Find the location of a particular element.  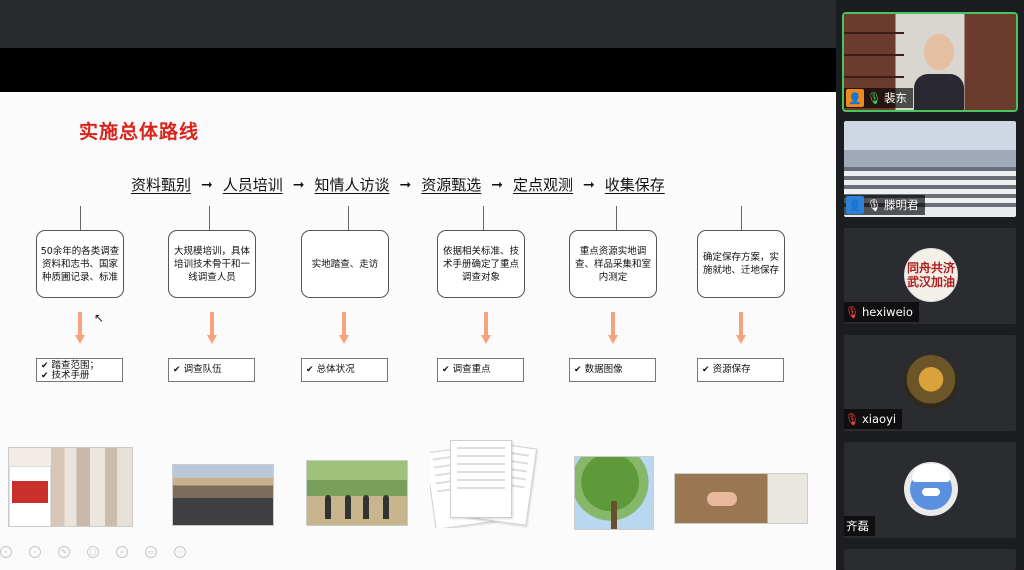

slide-title: 实施总体路线 is located at coordinates (139, 132).